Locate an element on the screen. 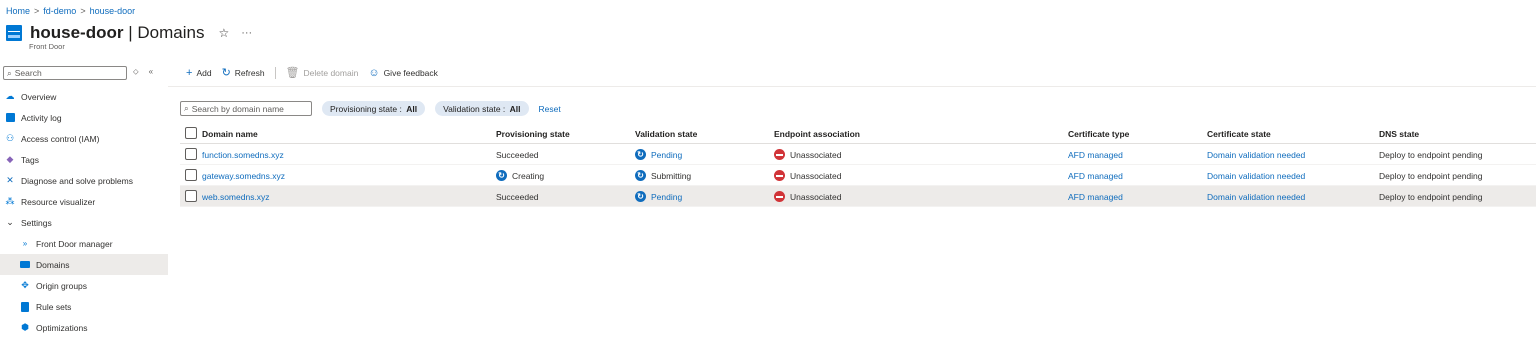  column-header-dns: DNS state is located at coordinates (1399, 133).